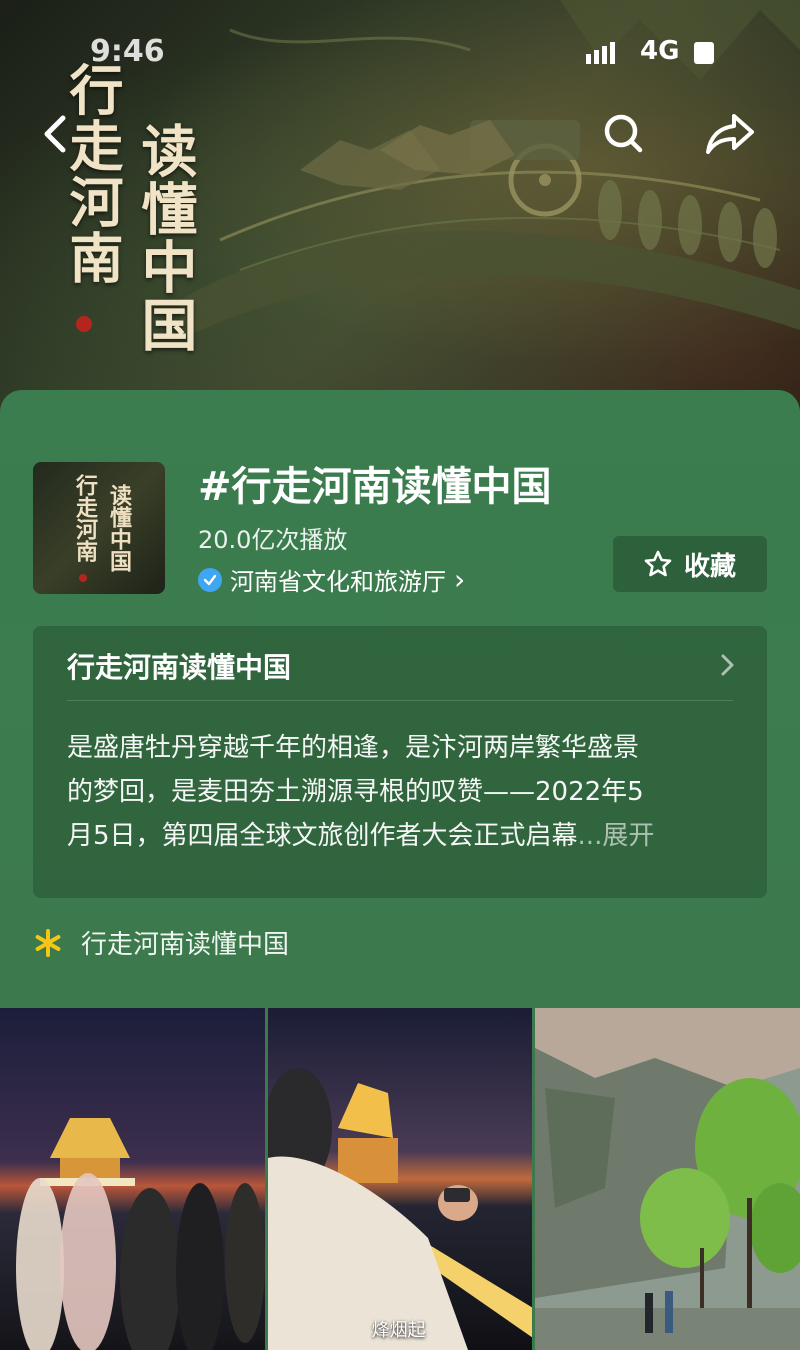 This screenshot has width=800, height=1350. I want to click on topic-tag: 行走河南读懂中国, so click(161, 942).